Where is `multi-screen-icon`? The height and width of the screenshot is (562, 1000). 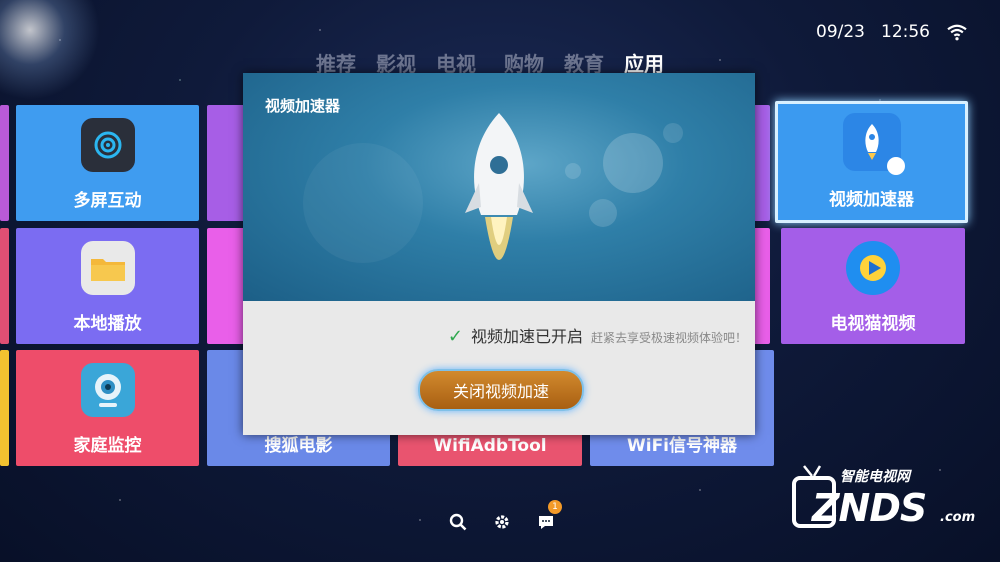 multi-screen-icon is located at coordinates (107, 145).